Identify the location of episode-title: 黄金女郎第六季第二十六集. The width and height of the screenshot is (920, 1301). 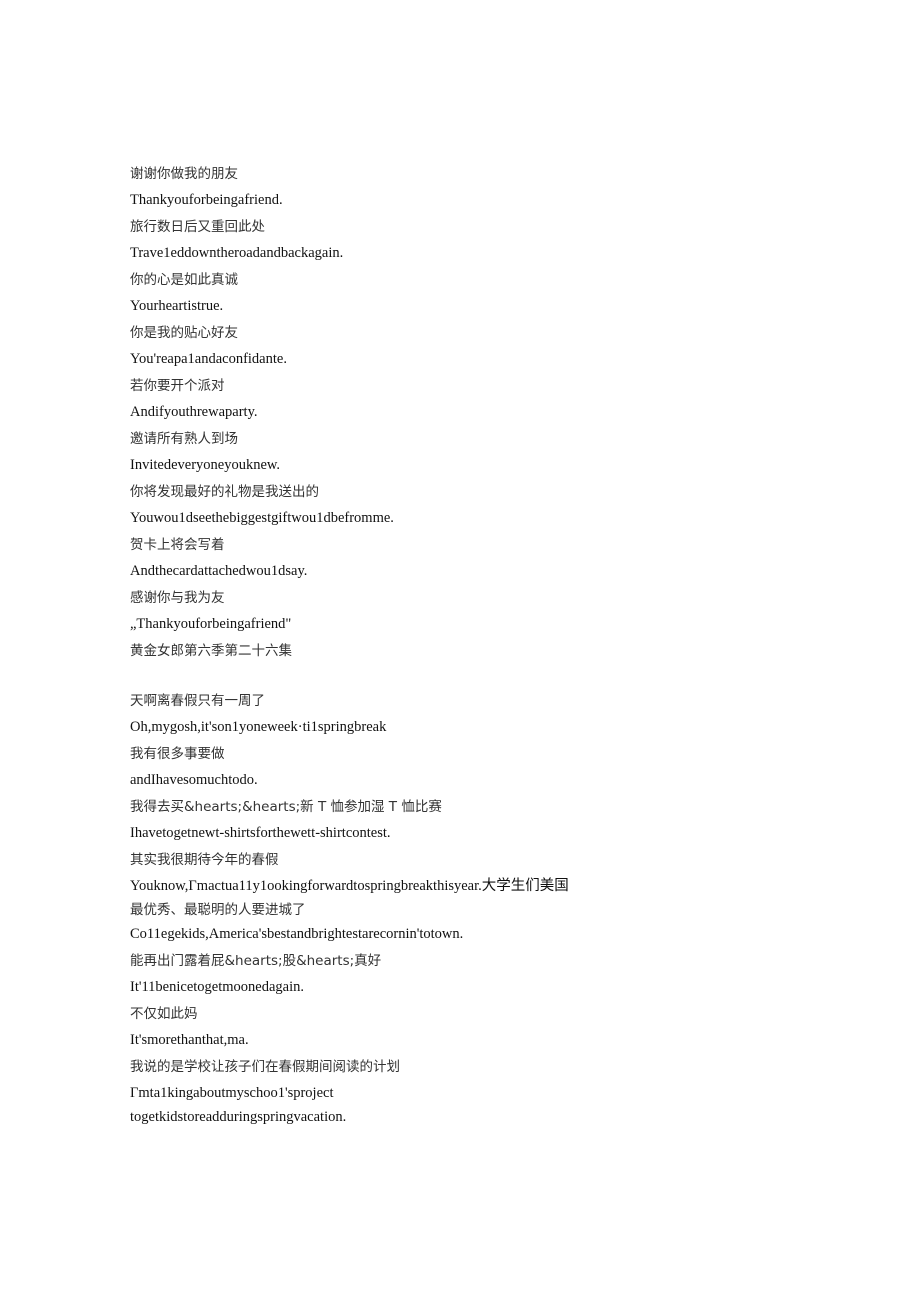
(211, 651).